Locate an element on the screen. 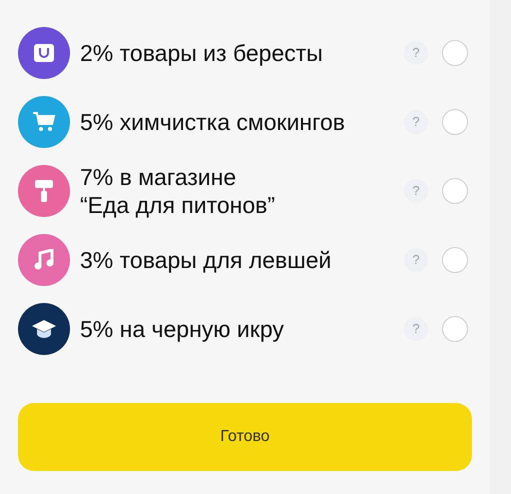  cart-icon is located at coordinates (44, 122).